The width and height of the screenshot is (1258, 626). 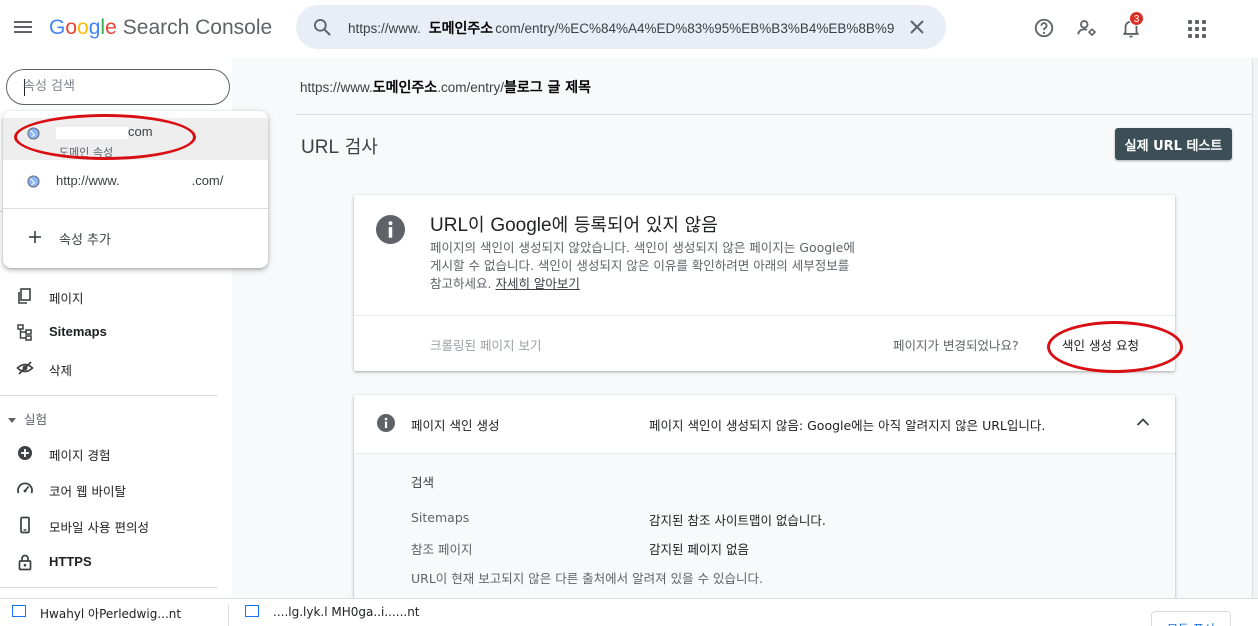 I want to click on scrollbar, so click(x=1255, y=338).